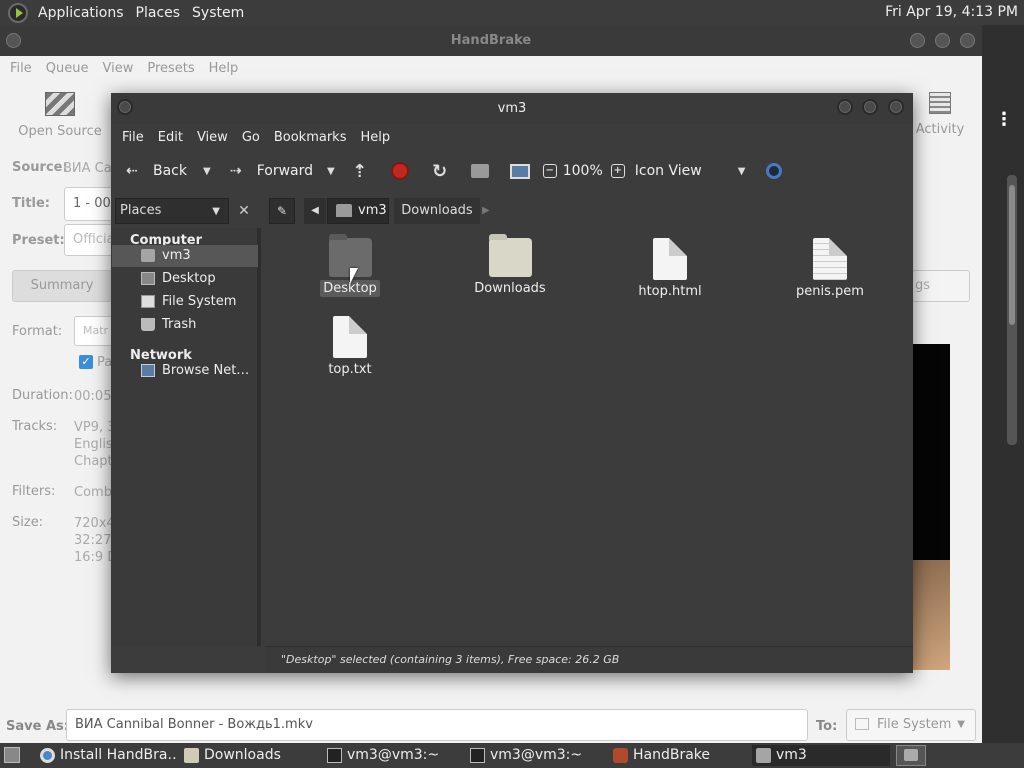  I want to click on sidebar-item-file-system: File System, so click(185, 302).